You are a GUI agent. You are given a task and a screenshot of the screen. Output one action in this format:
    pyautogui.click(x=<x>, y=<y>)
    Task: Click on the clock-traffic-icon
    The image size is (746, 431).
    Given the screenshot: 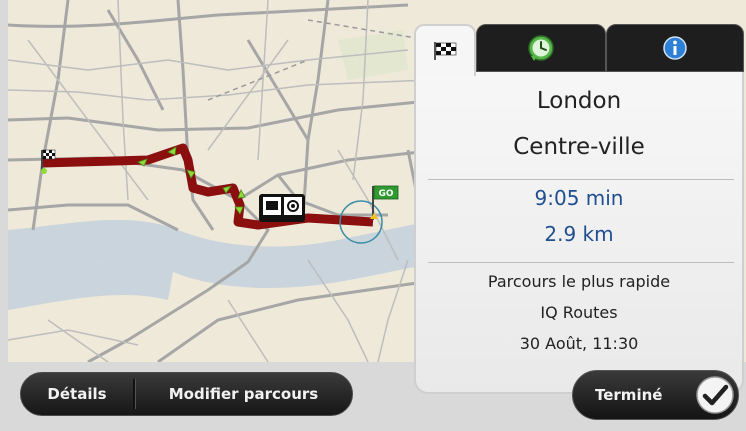 What is the action you would take?
    pyautogui.click(x=541, y=48)
    